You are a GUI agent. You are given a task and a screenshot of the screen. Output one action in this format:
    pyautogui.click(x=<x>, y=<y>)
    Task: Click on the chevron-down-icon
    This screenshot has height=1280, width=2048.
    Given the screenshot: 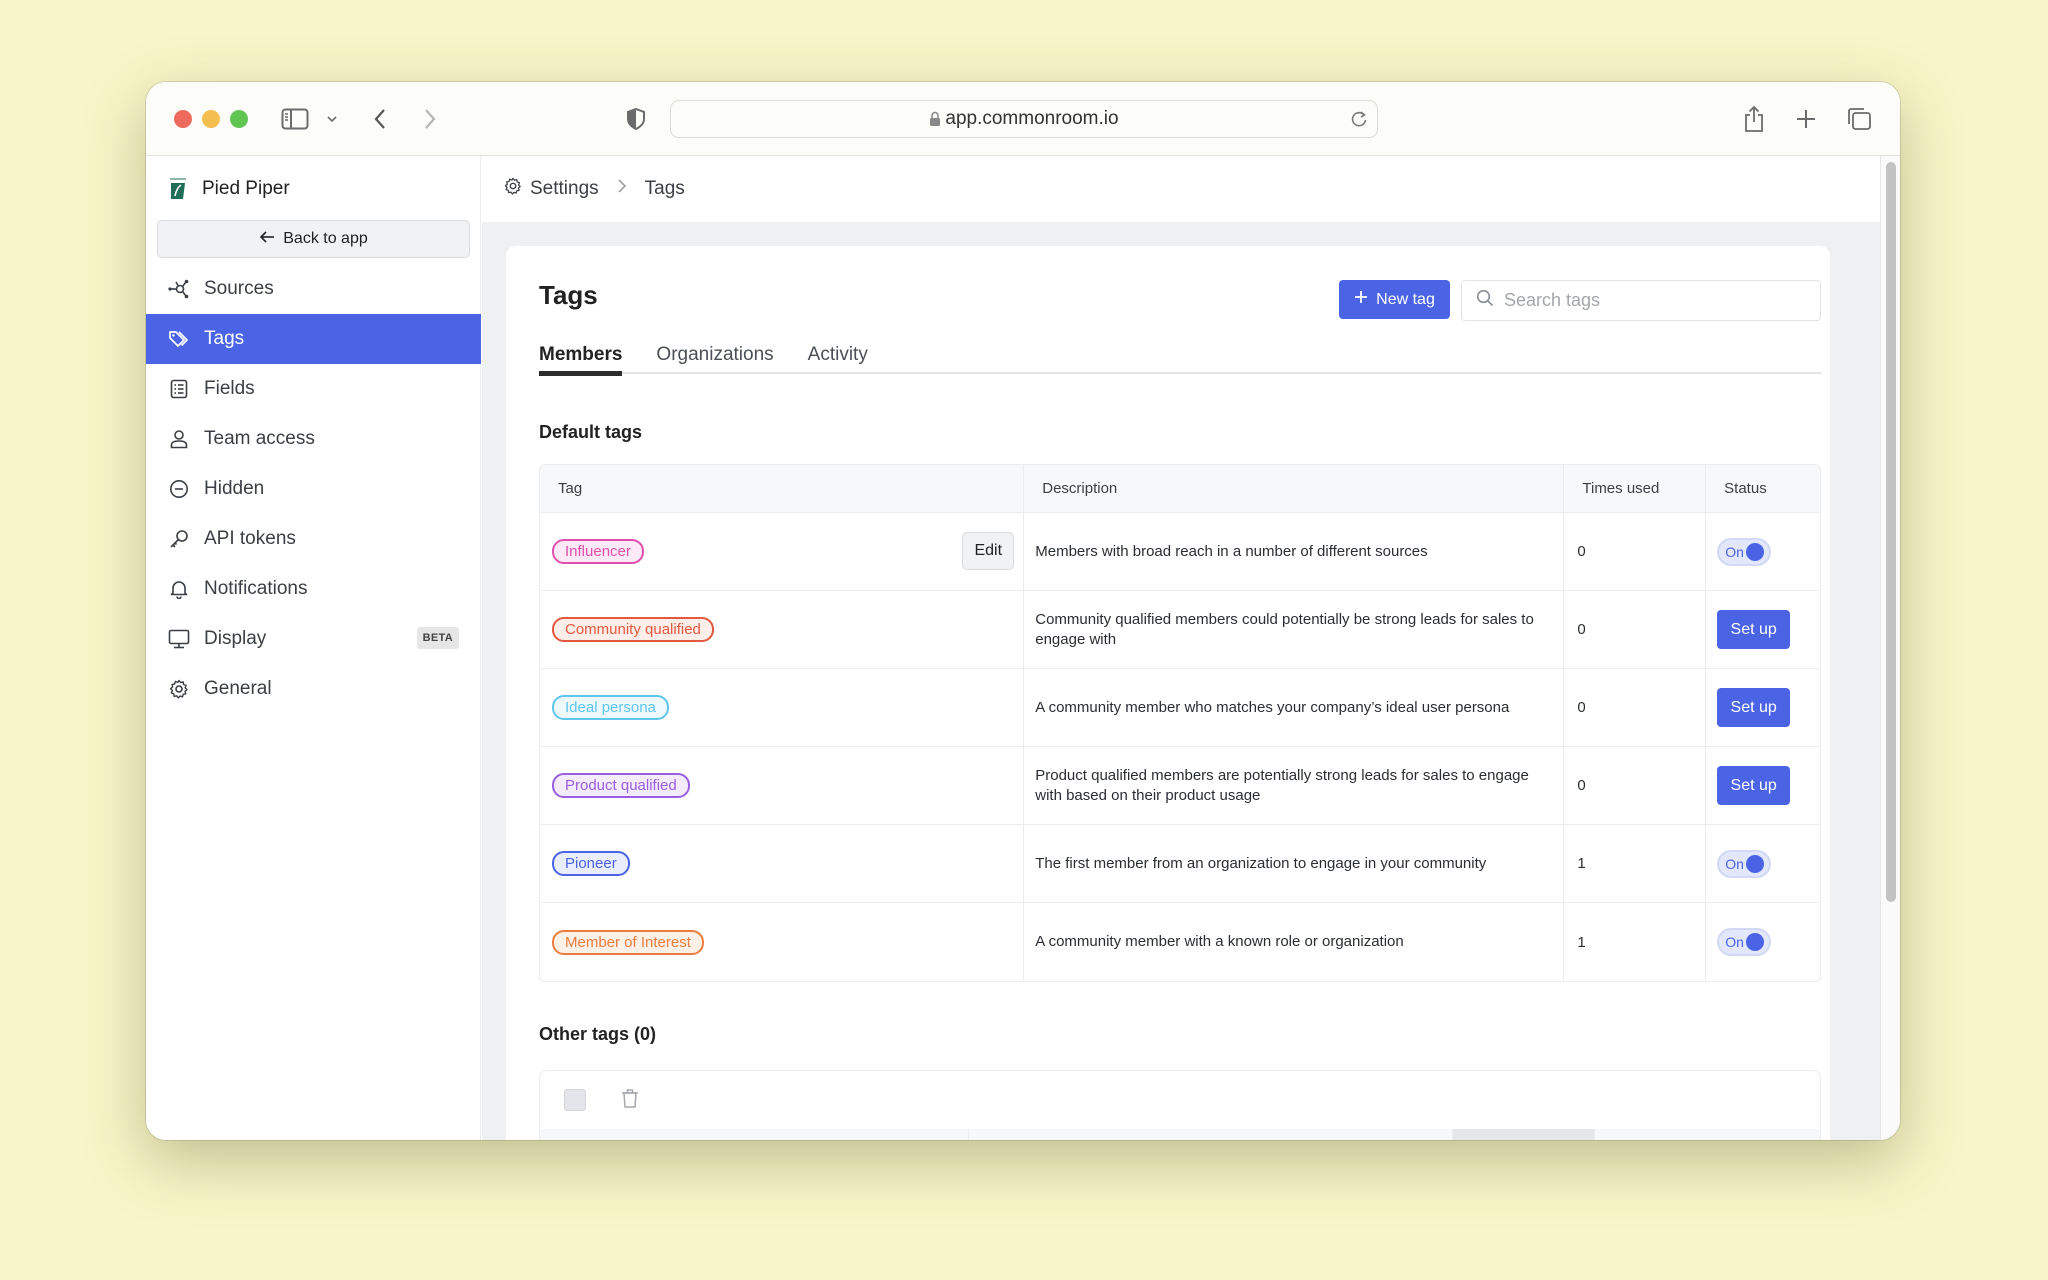 What is the action you would take?
    pyautogui.click(x=332, y=119)
    